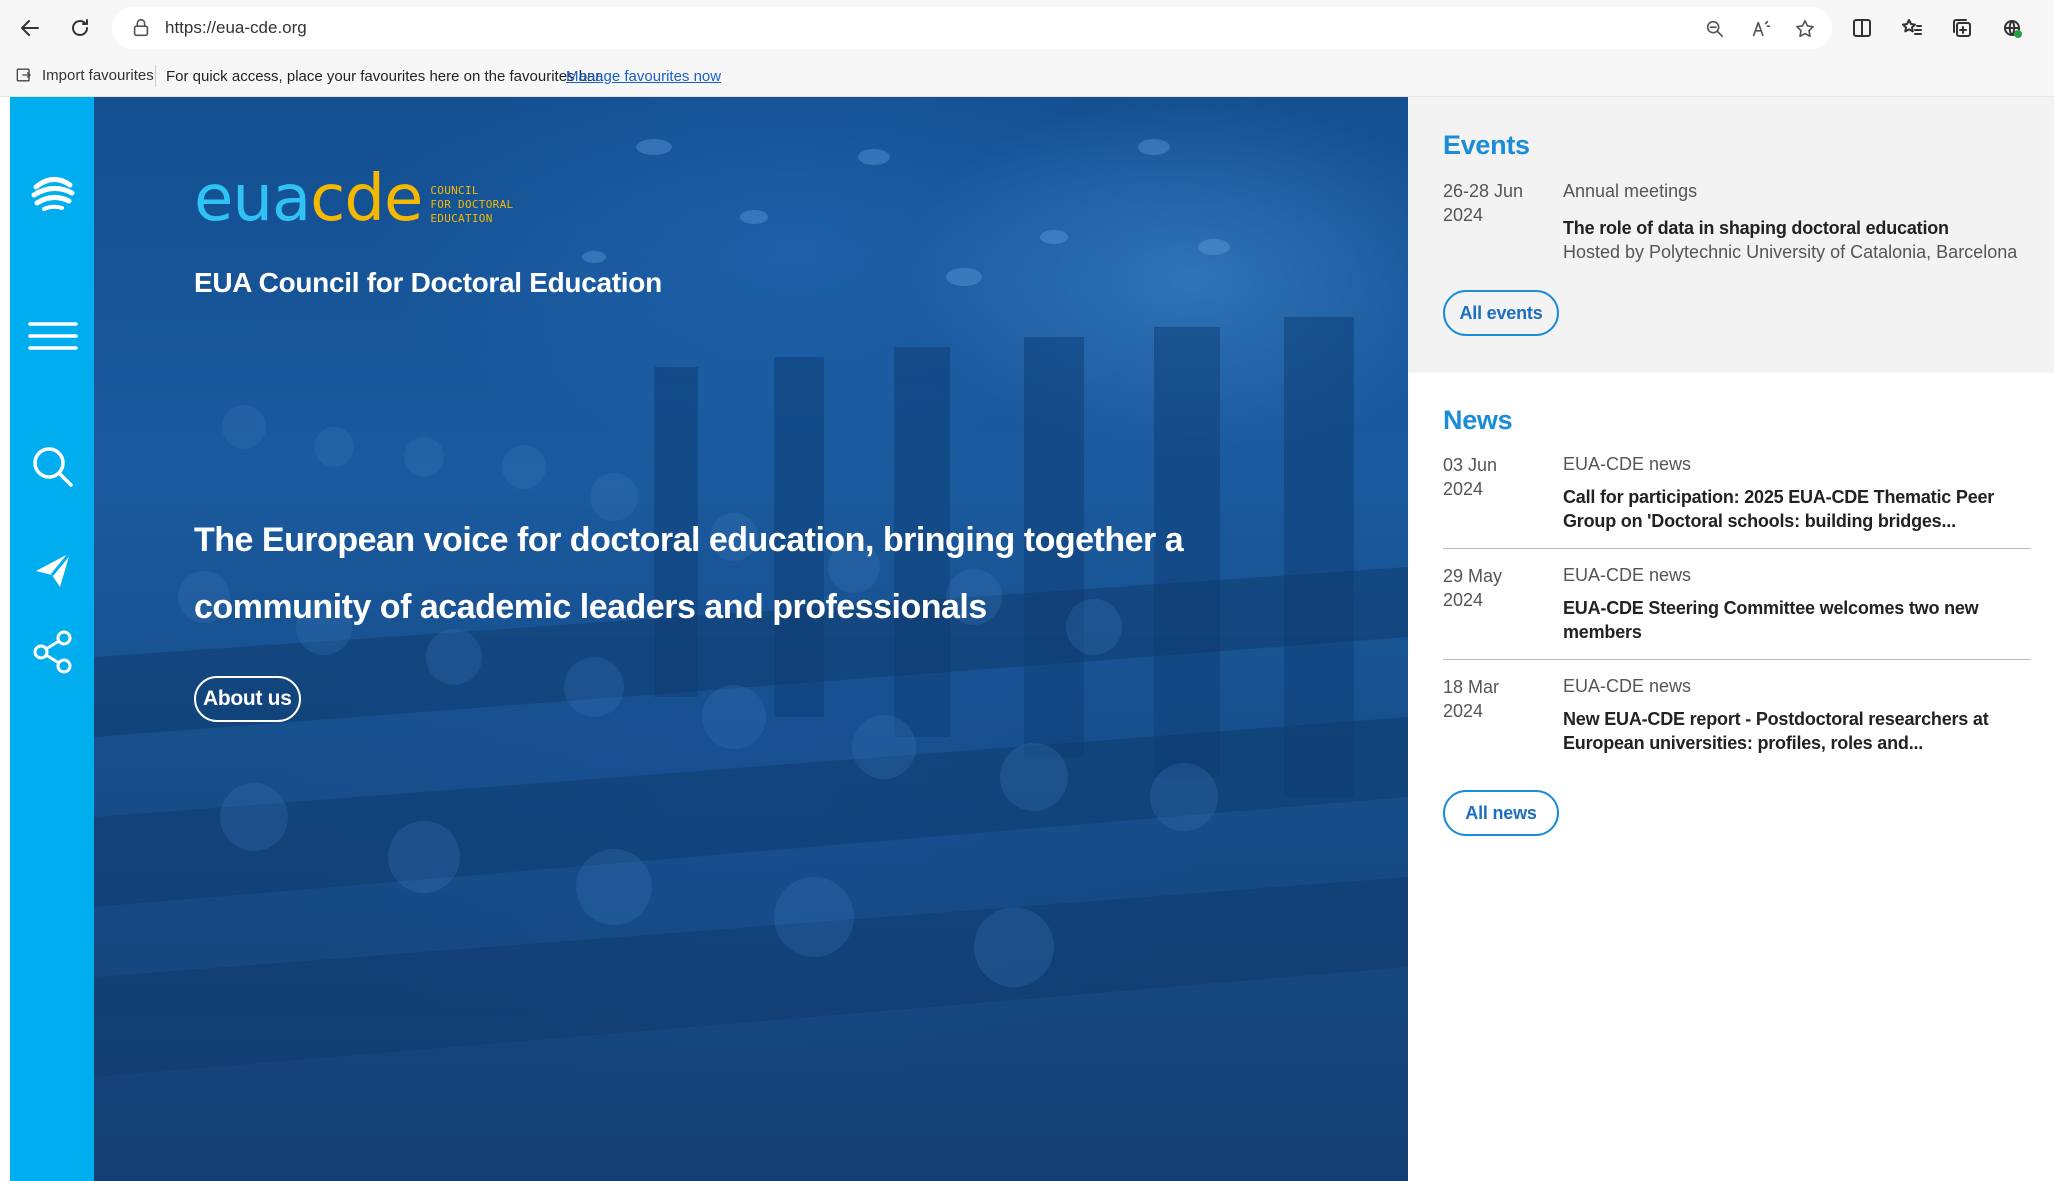  Describe the element at coordinates (454, 190) in the screenshot. I see `logo-sub-line: COUNCIL` at that location.